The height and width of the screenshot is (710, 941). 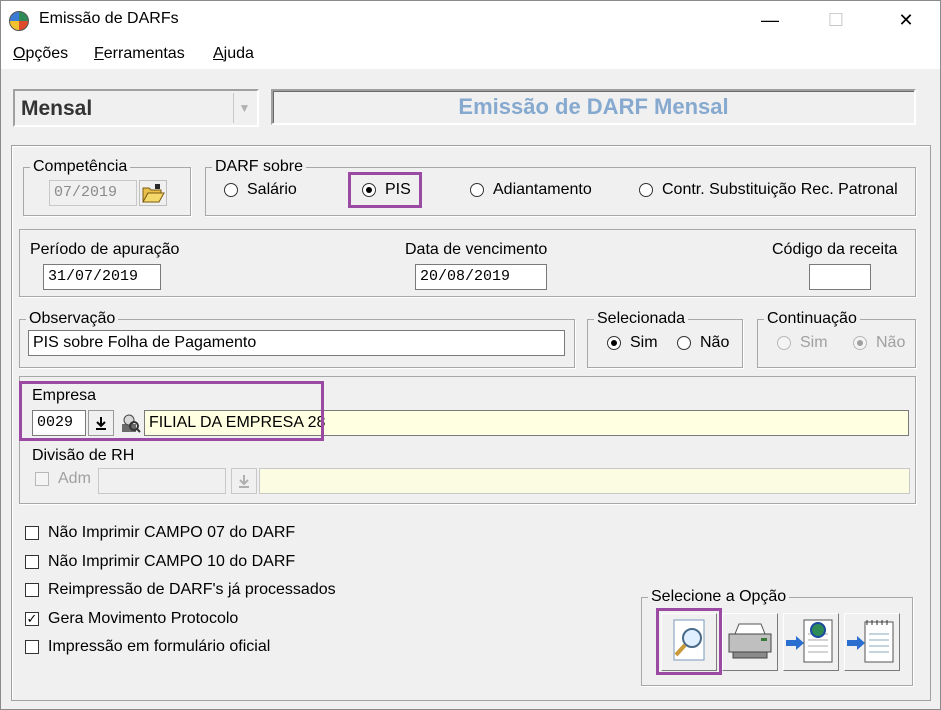 I want to click on preview-highlight, so click(x=689, y=641).